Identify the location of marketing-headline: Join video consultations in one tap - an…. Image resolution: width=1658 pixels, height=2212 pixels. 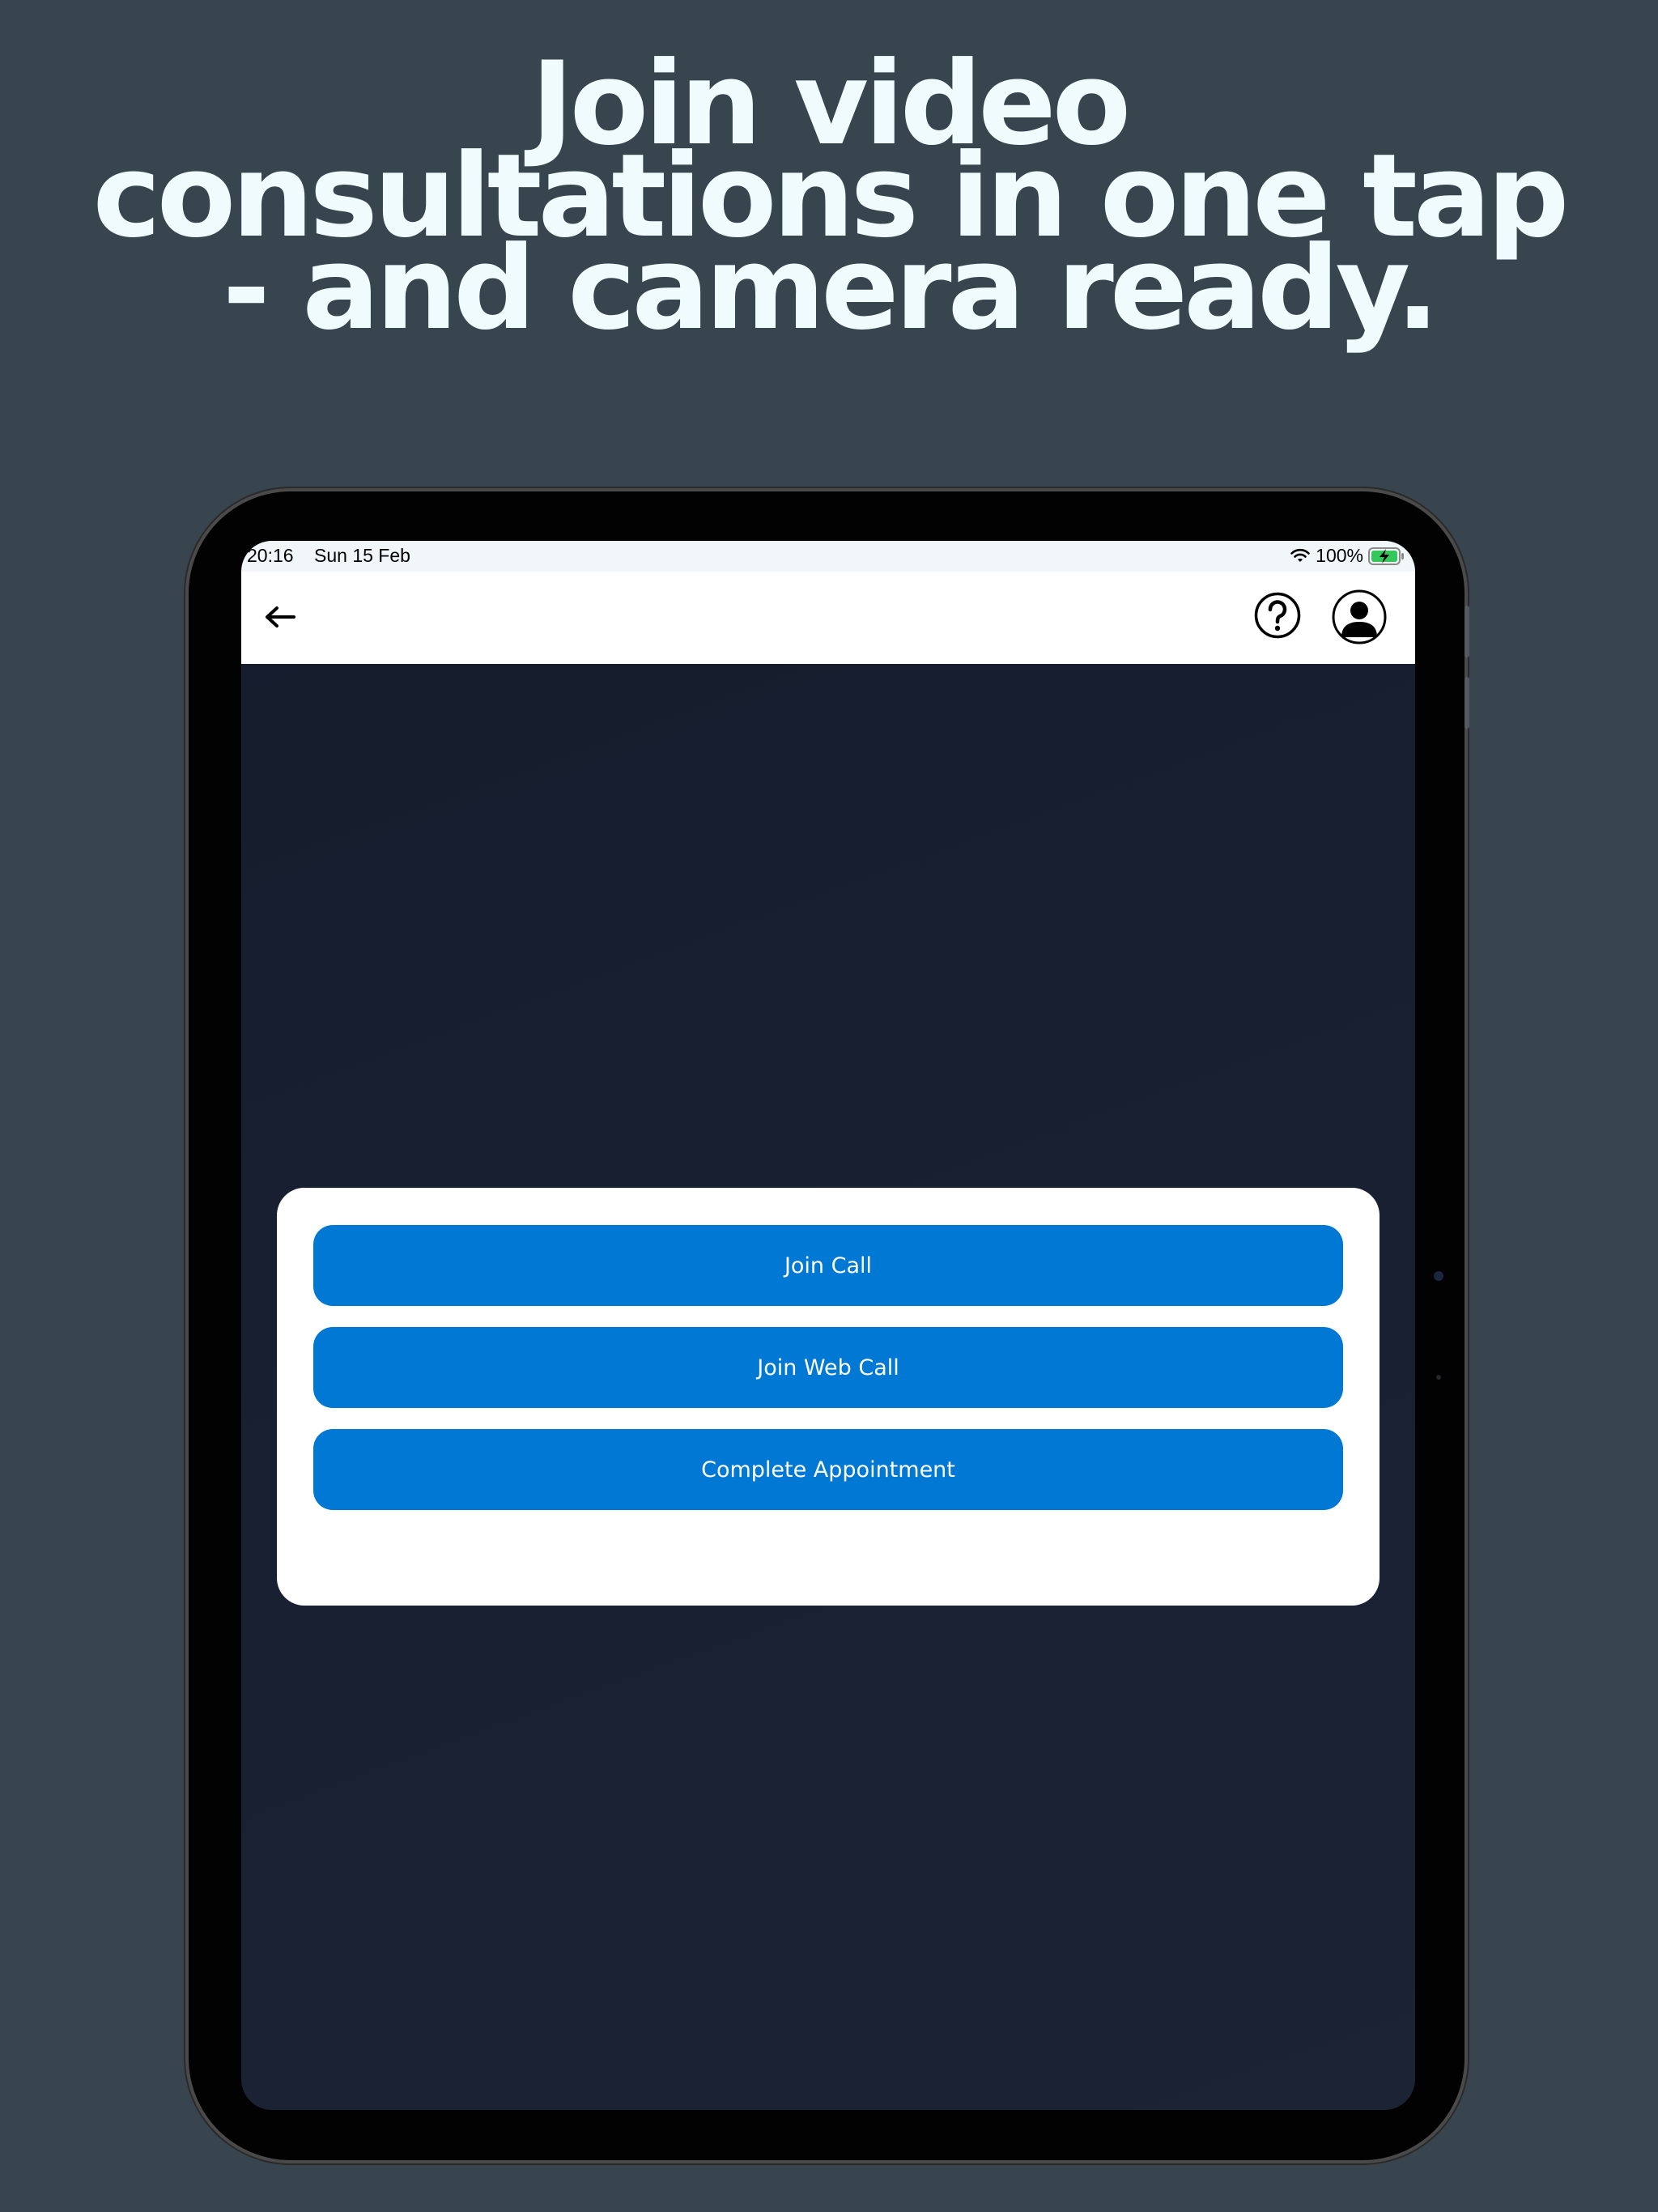
(829, 201).